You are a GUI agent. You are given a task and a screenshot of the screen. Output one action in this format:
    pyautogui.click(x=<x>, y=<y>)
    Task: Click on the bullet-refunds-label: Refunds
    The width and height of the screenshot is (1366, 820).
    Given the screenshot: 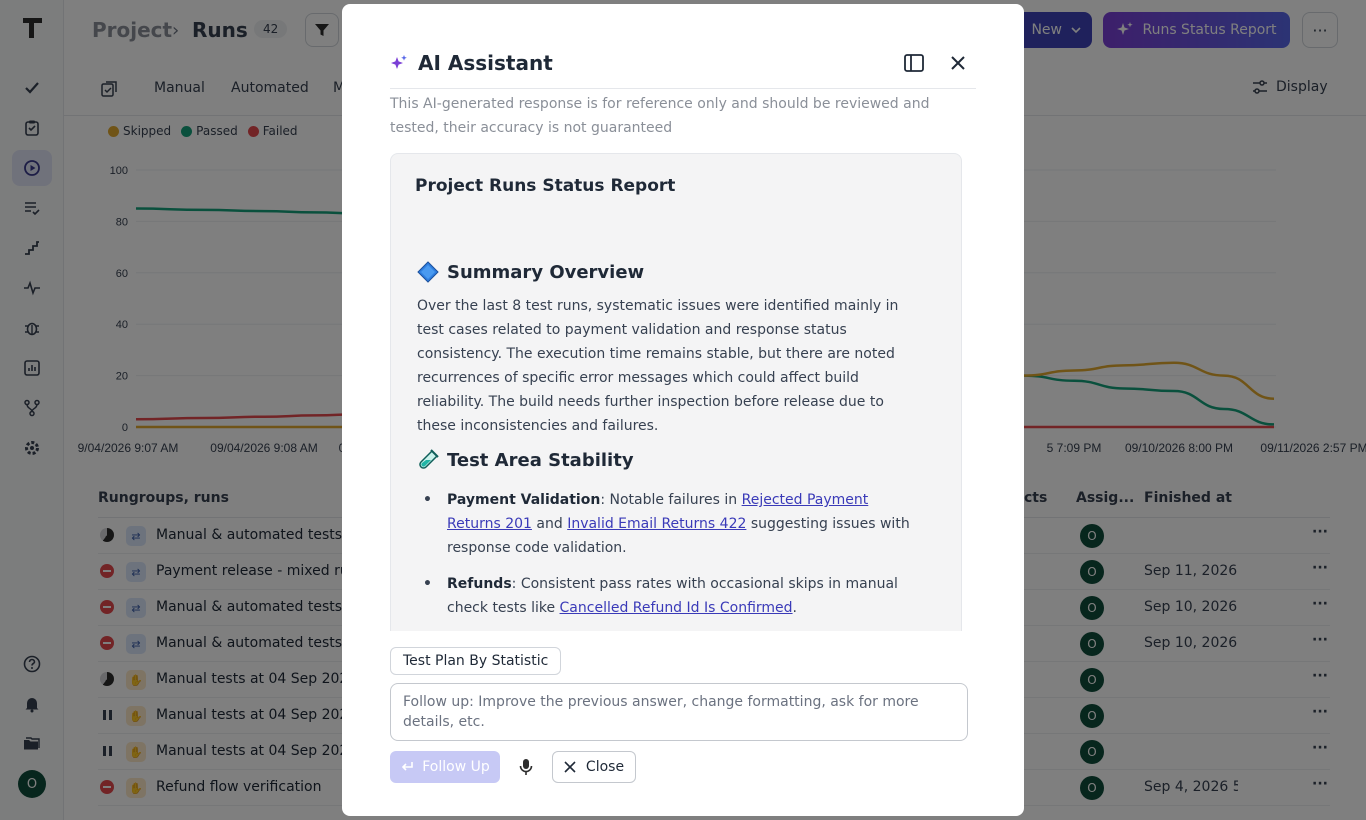 What is the action you would take?
    pyautogui.click(x=479, y=584)
    